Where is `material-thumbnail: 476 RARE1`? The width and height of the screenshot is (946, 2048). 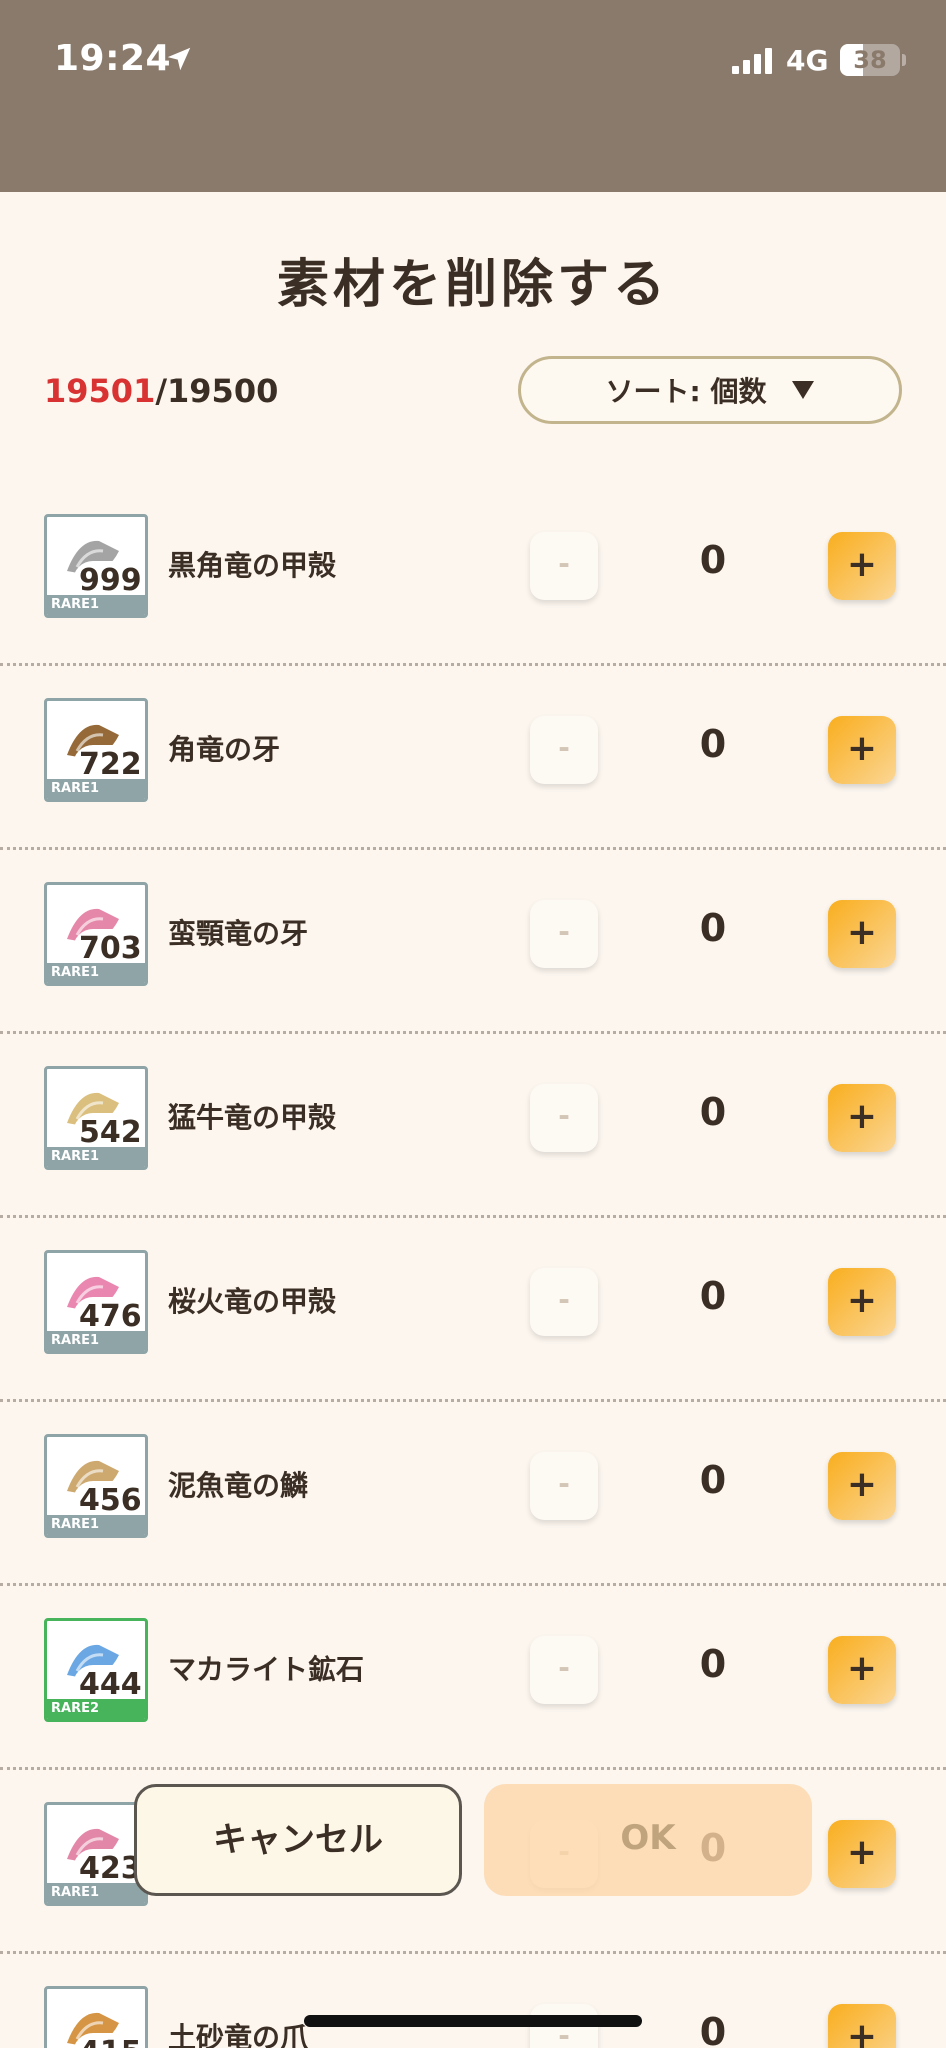
material-thumbnail: 476 RARE1 is located at coordinates (96, 1302).